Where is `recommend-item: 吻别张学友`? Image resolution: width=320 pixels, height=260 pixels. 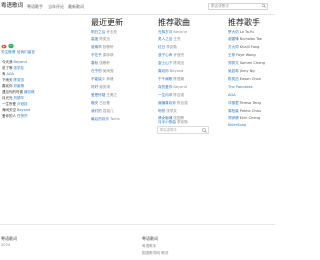 recommend-item: 吻别张学友 is located at coordinates (167, 111).